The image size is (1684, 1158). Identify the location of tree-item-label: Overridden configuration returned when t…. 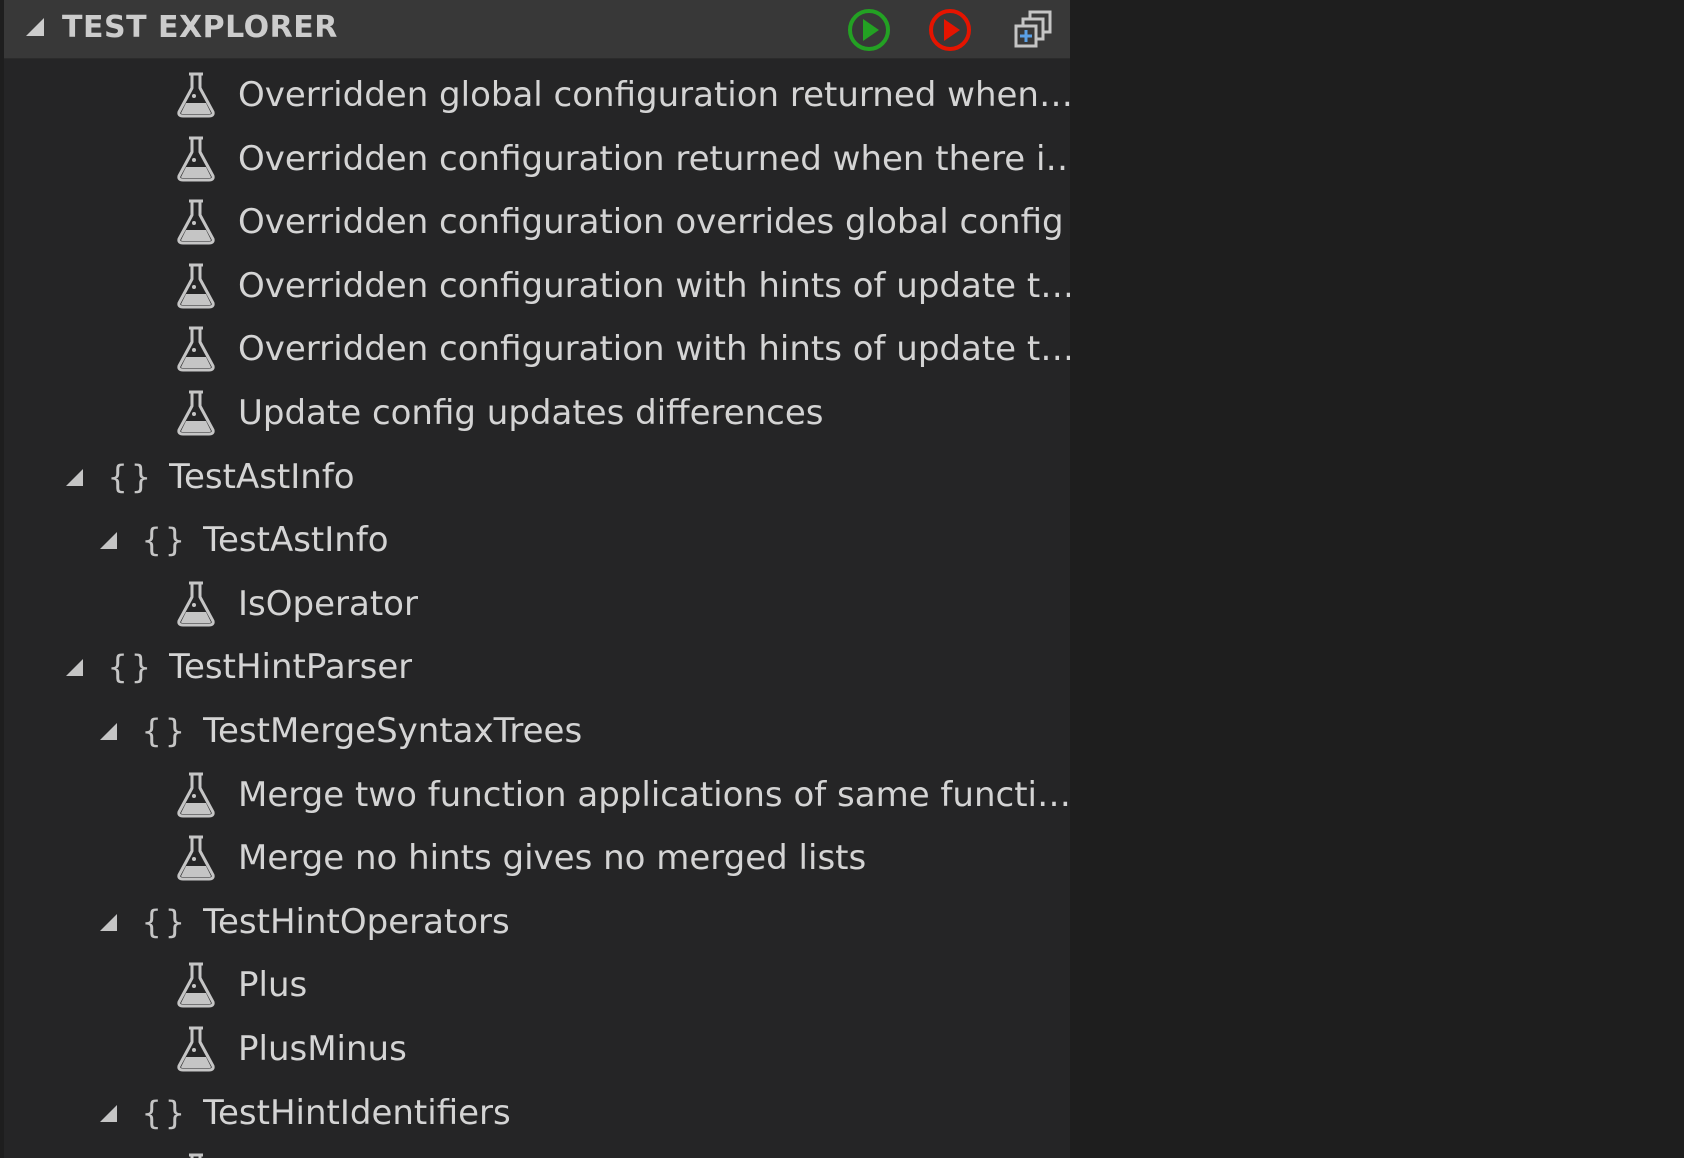
(654, 158).